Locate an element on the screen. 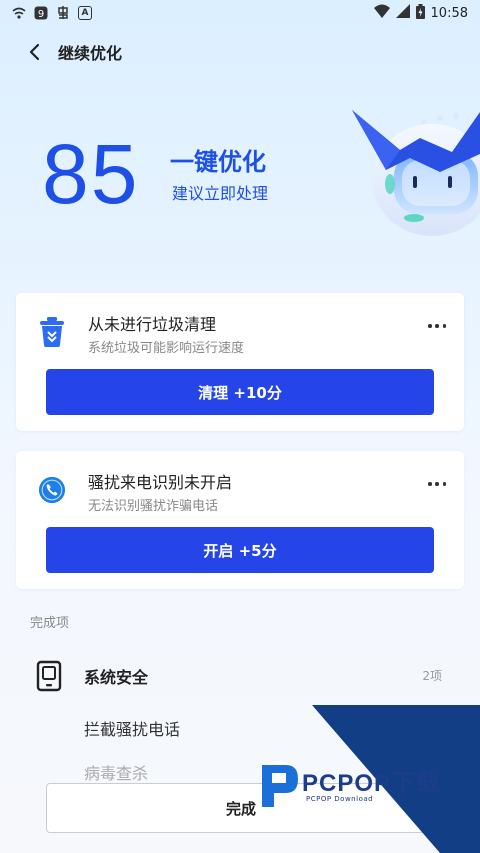 This screenshot has height=853, width=480. status-right-icons: 10:58 is located at coordinates (420, 13).